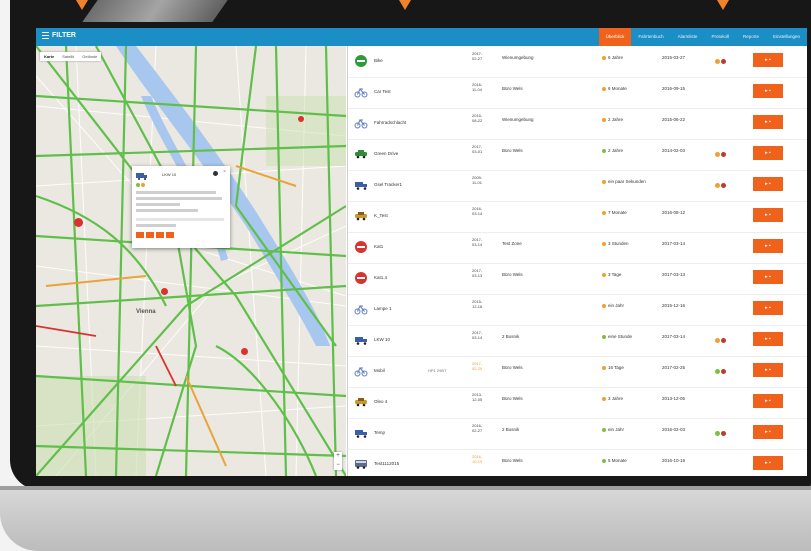  Describe the element at coordinates (650, 37) in the screenshot. I see `nav-item: Fahrtenbuch` at that location.